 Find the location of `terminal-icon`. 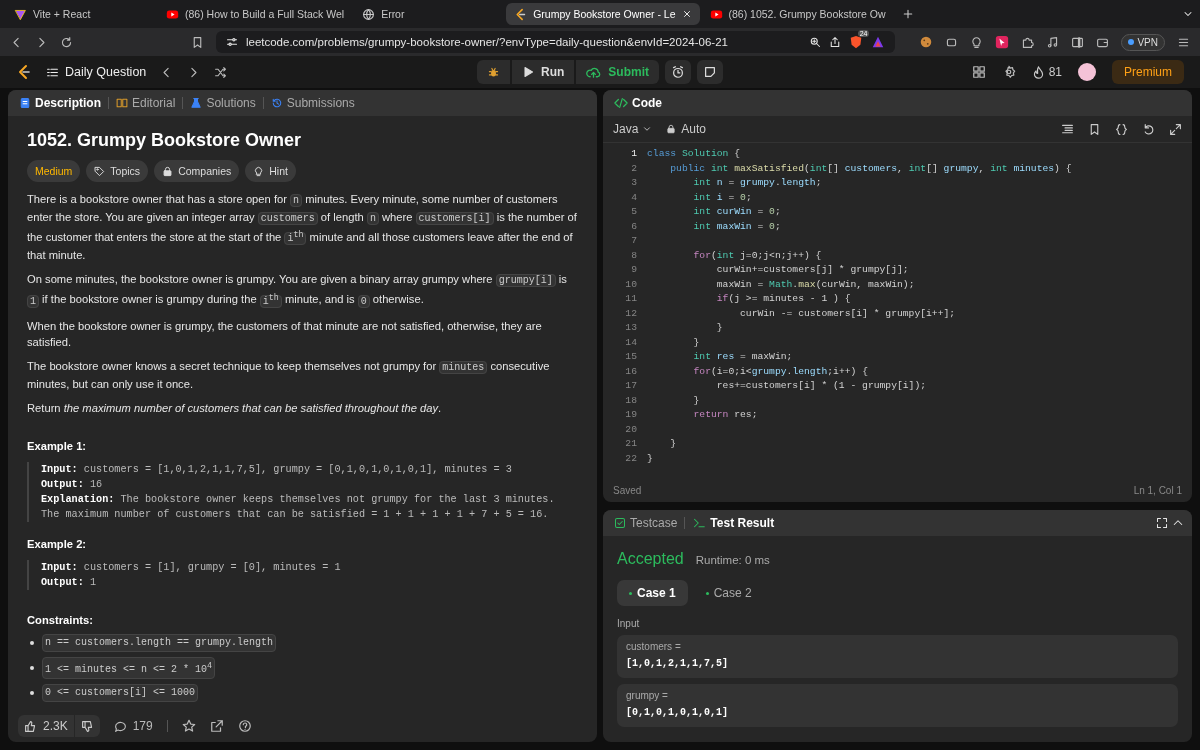

terminal-icon is located at coordinates (699, 523).